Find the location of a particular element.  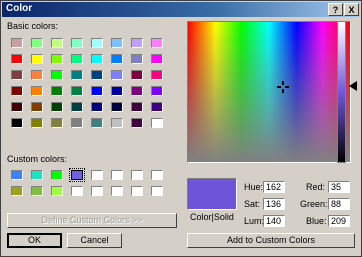

color-solid-label: Color|Solid is located at coordinates (212, 217).